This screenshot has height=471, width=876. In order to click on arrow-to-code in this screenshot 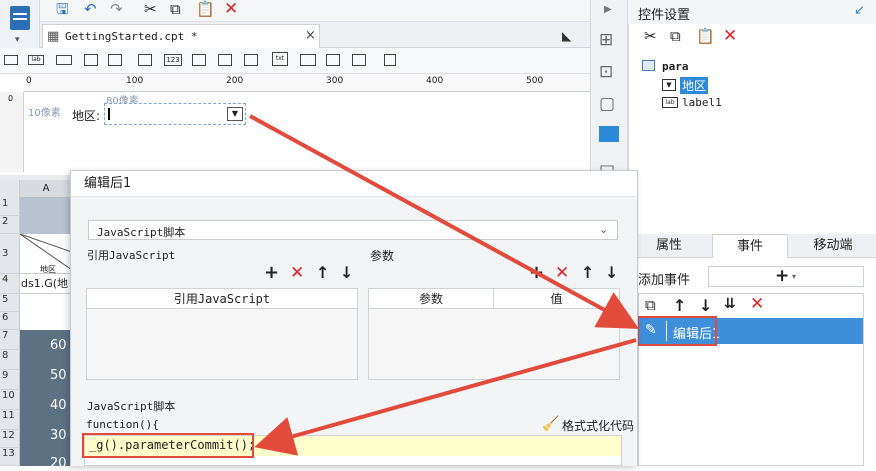, I will do `click(445, 397)`.